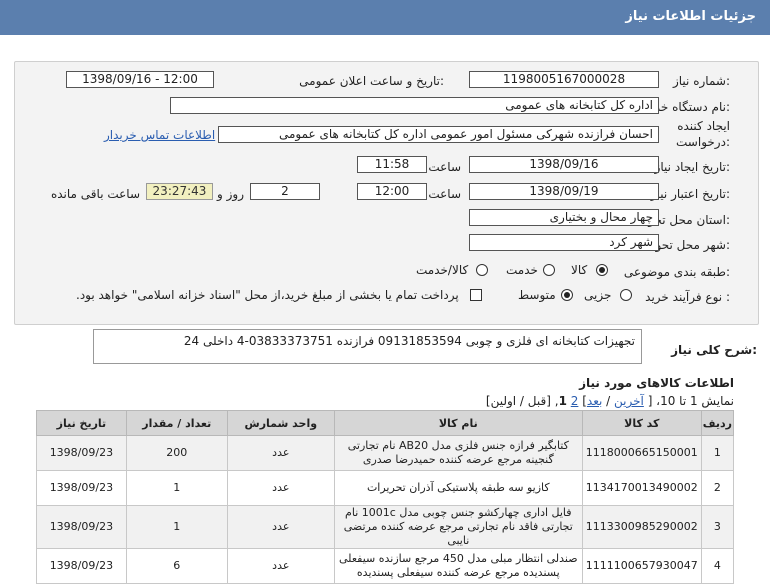 The image size is (770, 584). I want to click on cell-row-number: 1, so click(717, 453).